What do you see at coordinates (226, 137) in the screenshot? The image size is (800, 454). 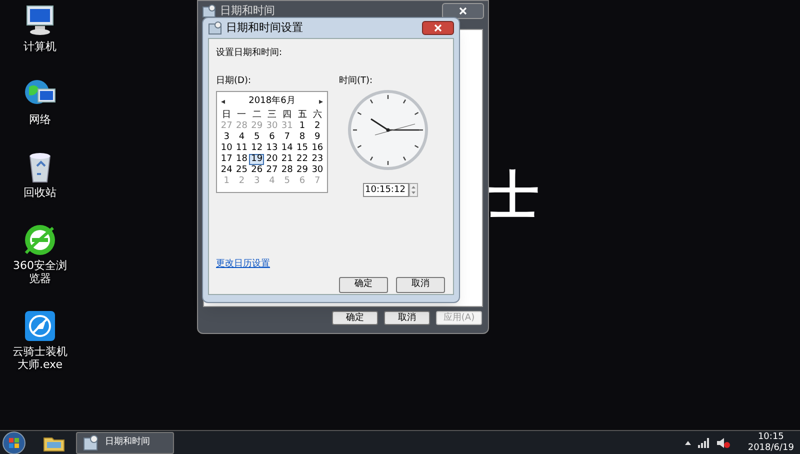 I see `calendar-day: 3` at bounding box center [226, 137].